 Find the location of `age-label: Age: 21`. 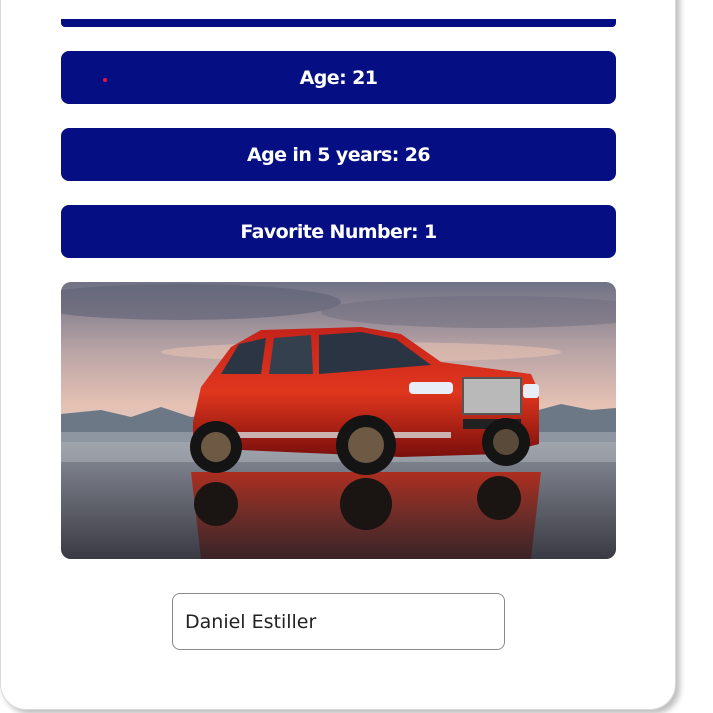

age-label: Age: 21 is located at coordinates (338, 77).